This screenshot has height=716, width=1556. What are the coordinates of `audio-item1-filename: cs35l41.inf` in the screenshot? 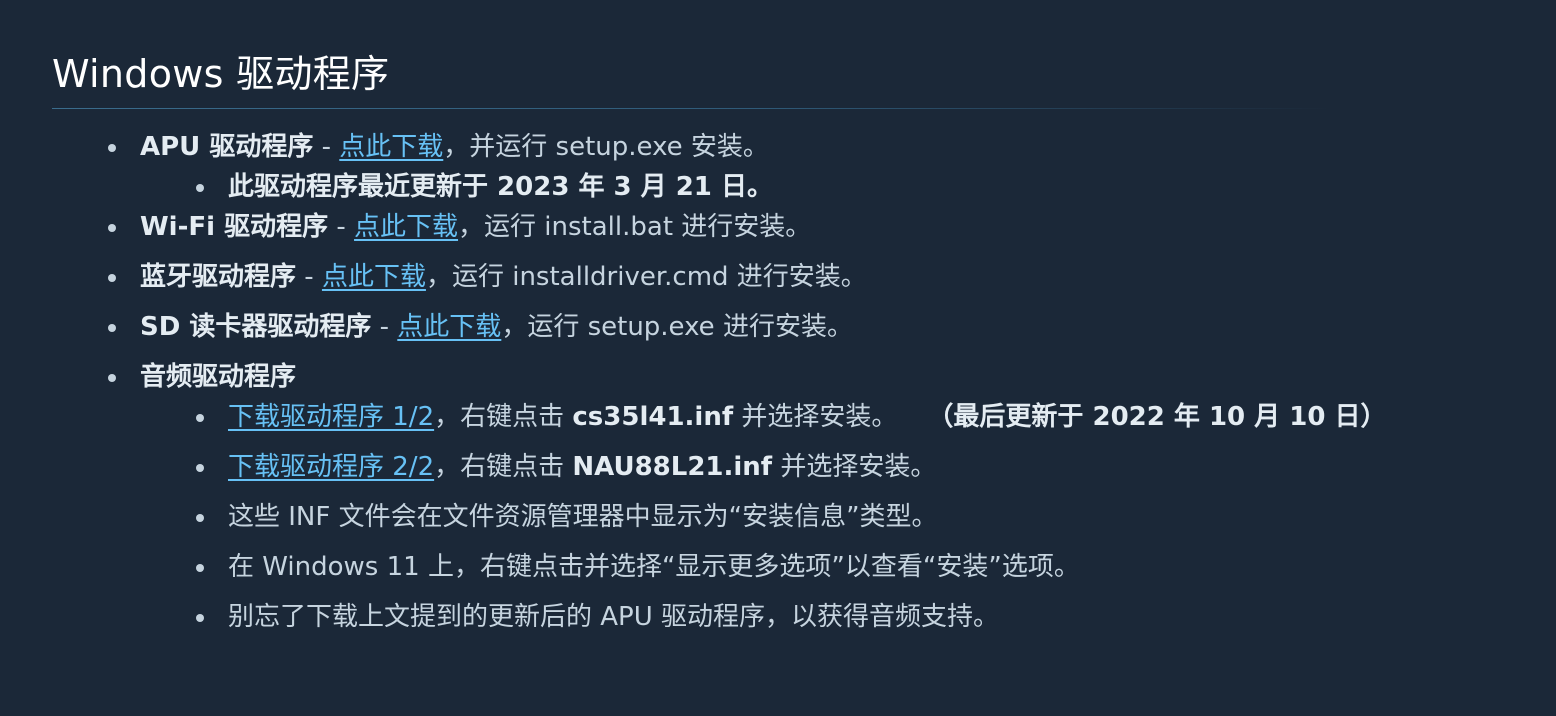 It's located at (653, 417).